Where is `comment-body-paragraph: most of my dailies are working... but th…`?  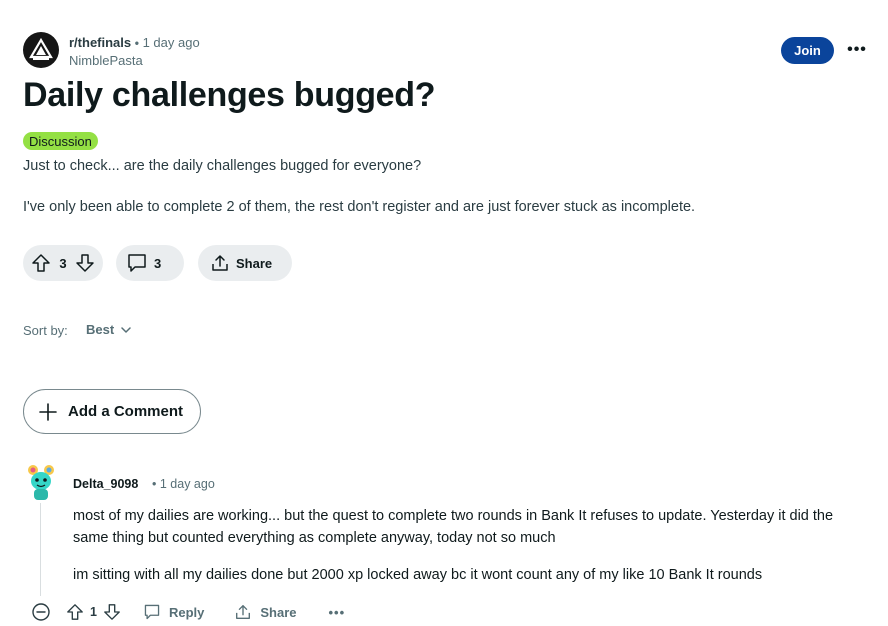 comment-body-paragraph: most of my dailies are working... but th… is located at coordinates (453, 527).